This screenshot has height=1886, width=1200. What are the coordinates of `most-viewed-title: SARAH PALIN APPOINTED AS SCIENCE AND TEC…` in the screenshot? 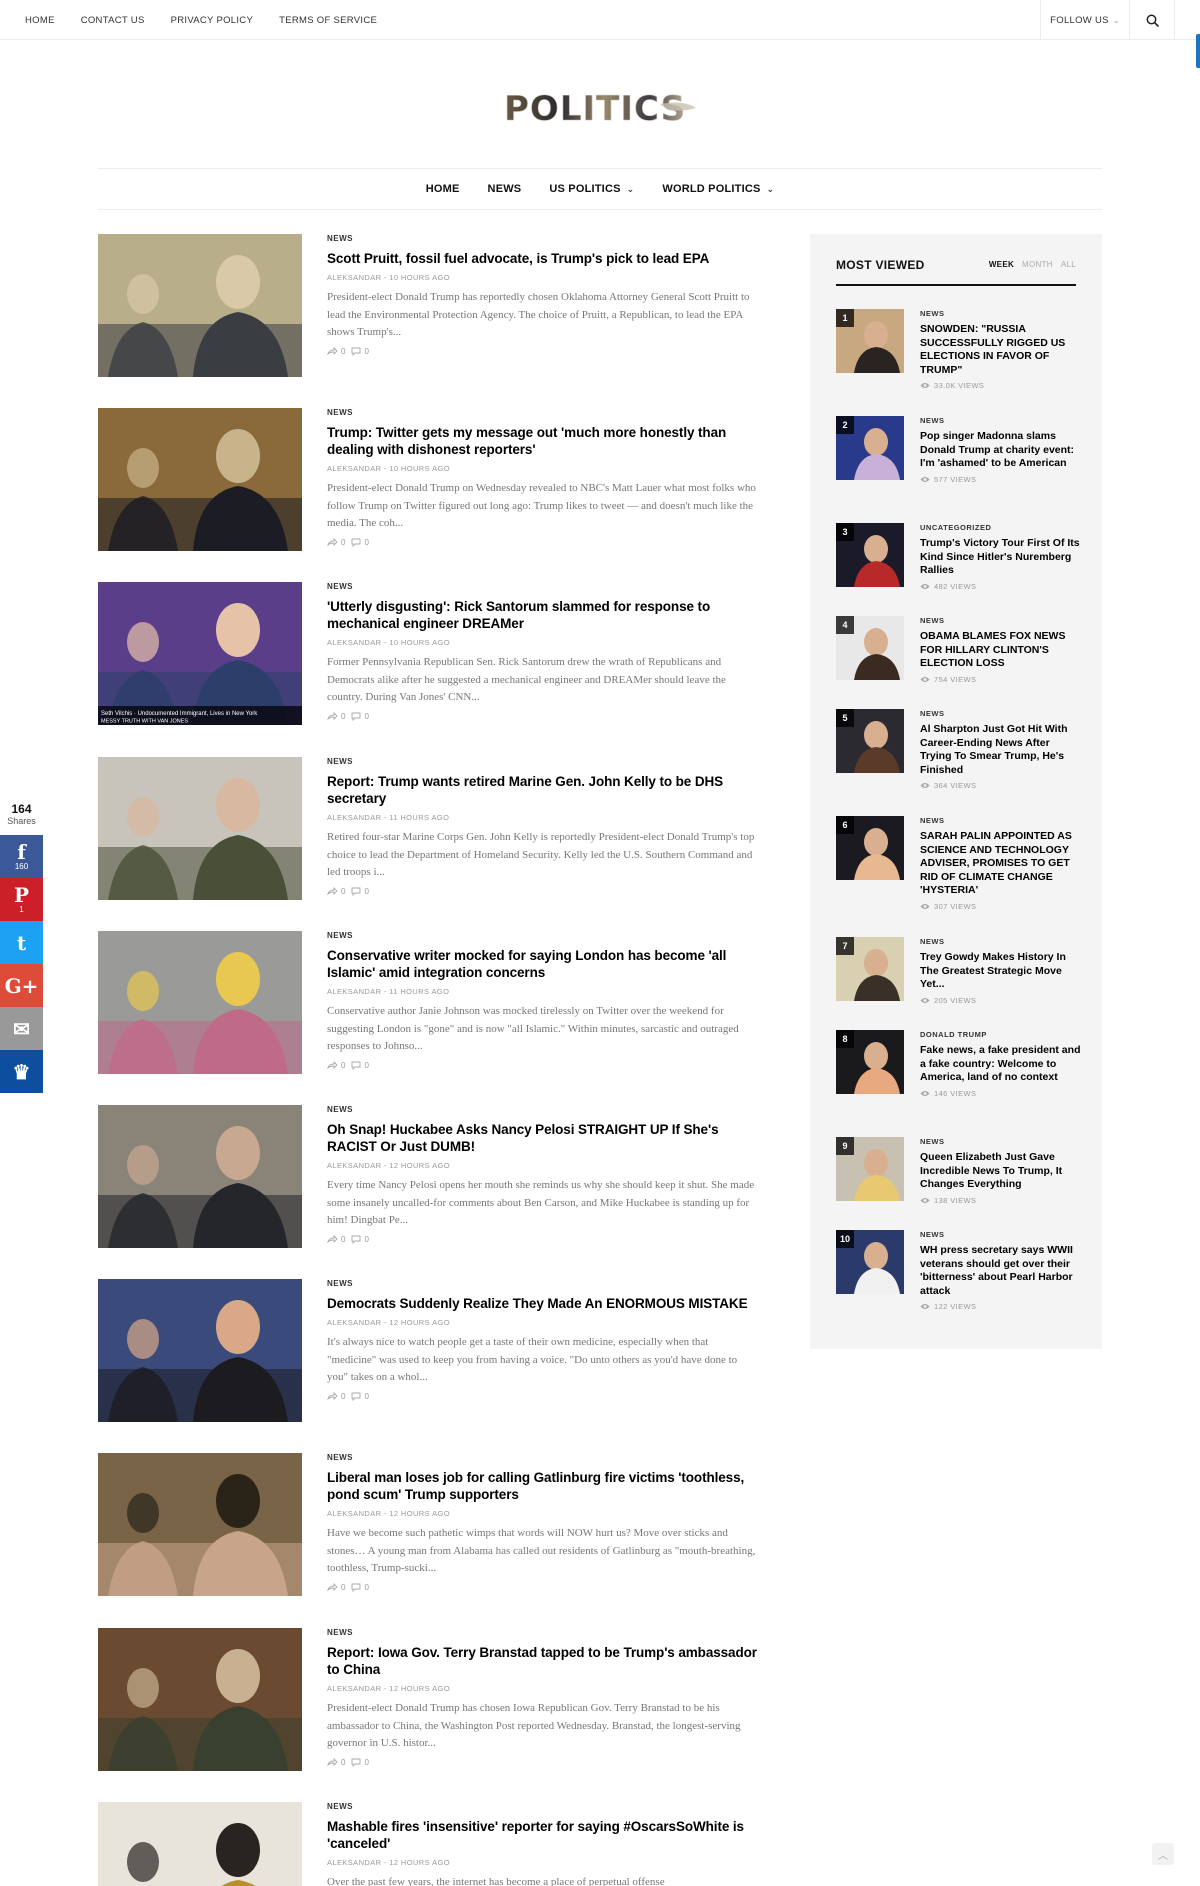 It's located at (1001, 864).